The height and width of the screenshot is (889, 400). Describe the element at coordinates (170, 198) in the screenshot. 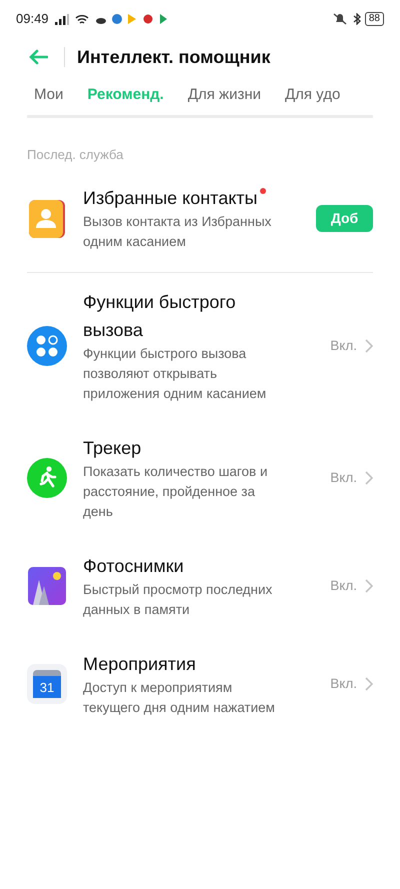

I see `item-title: Избранные контакты` at that location.